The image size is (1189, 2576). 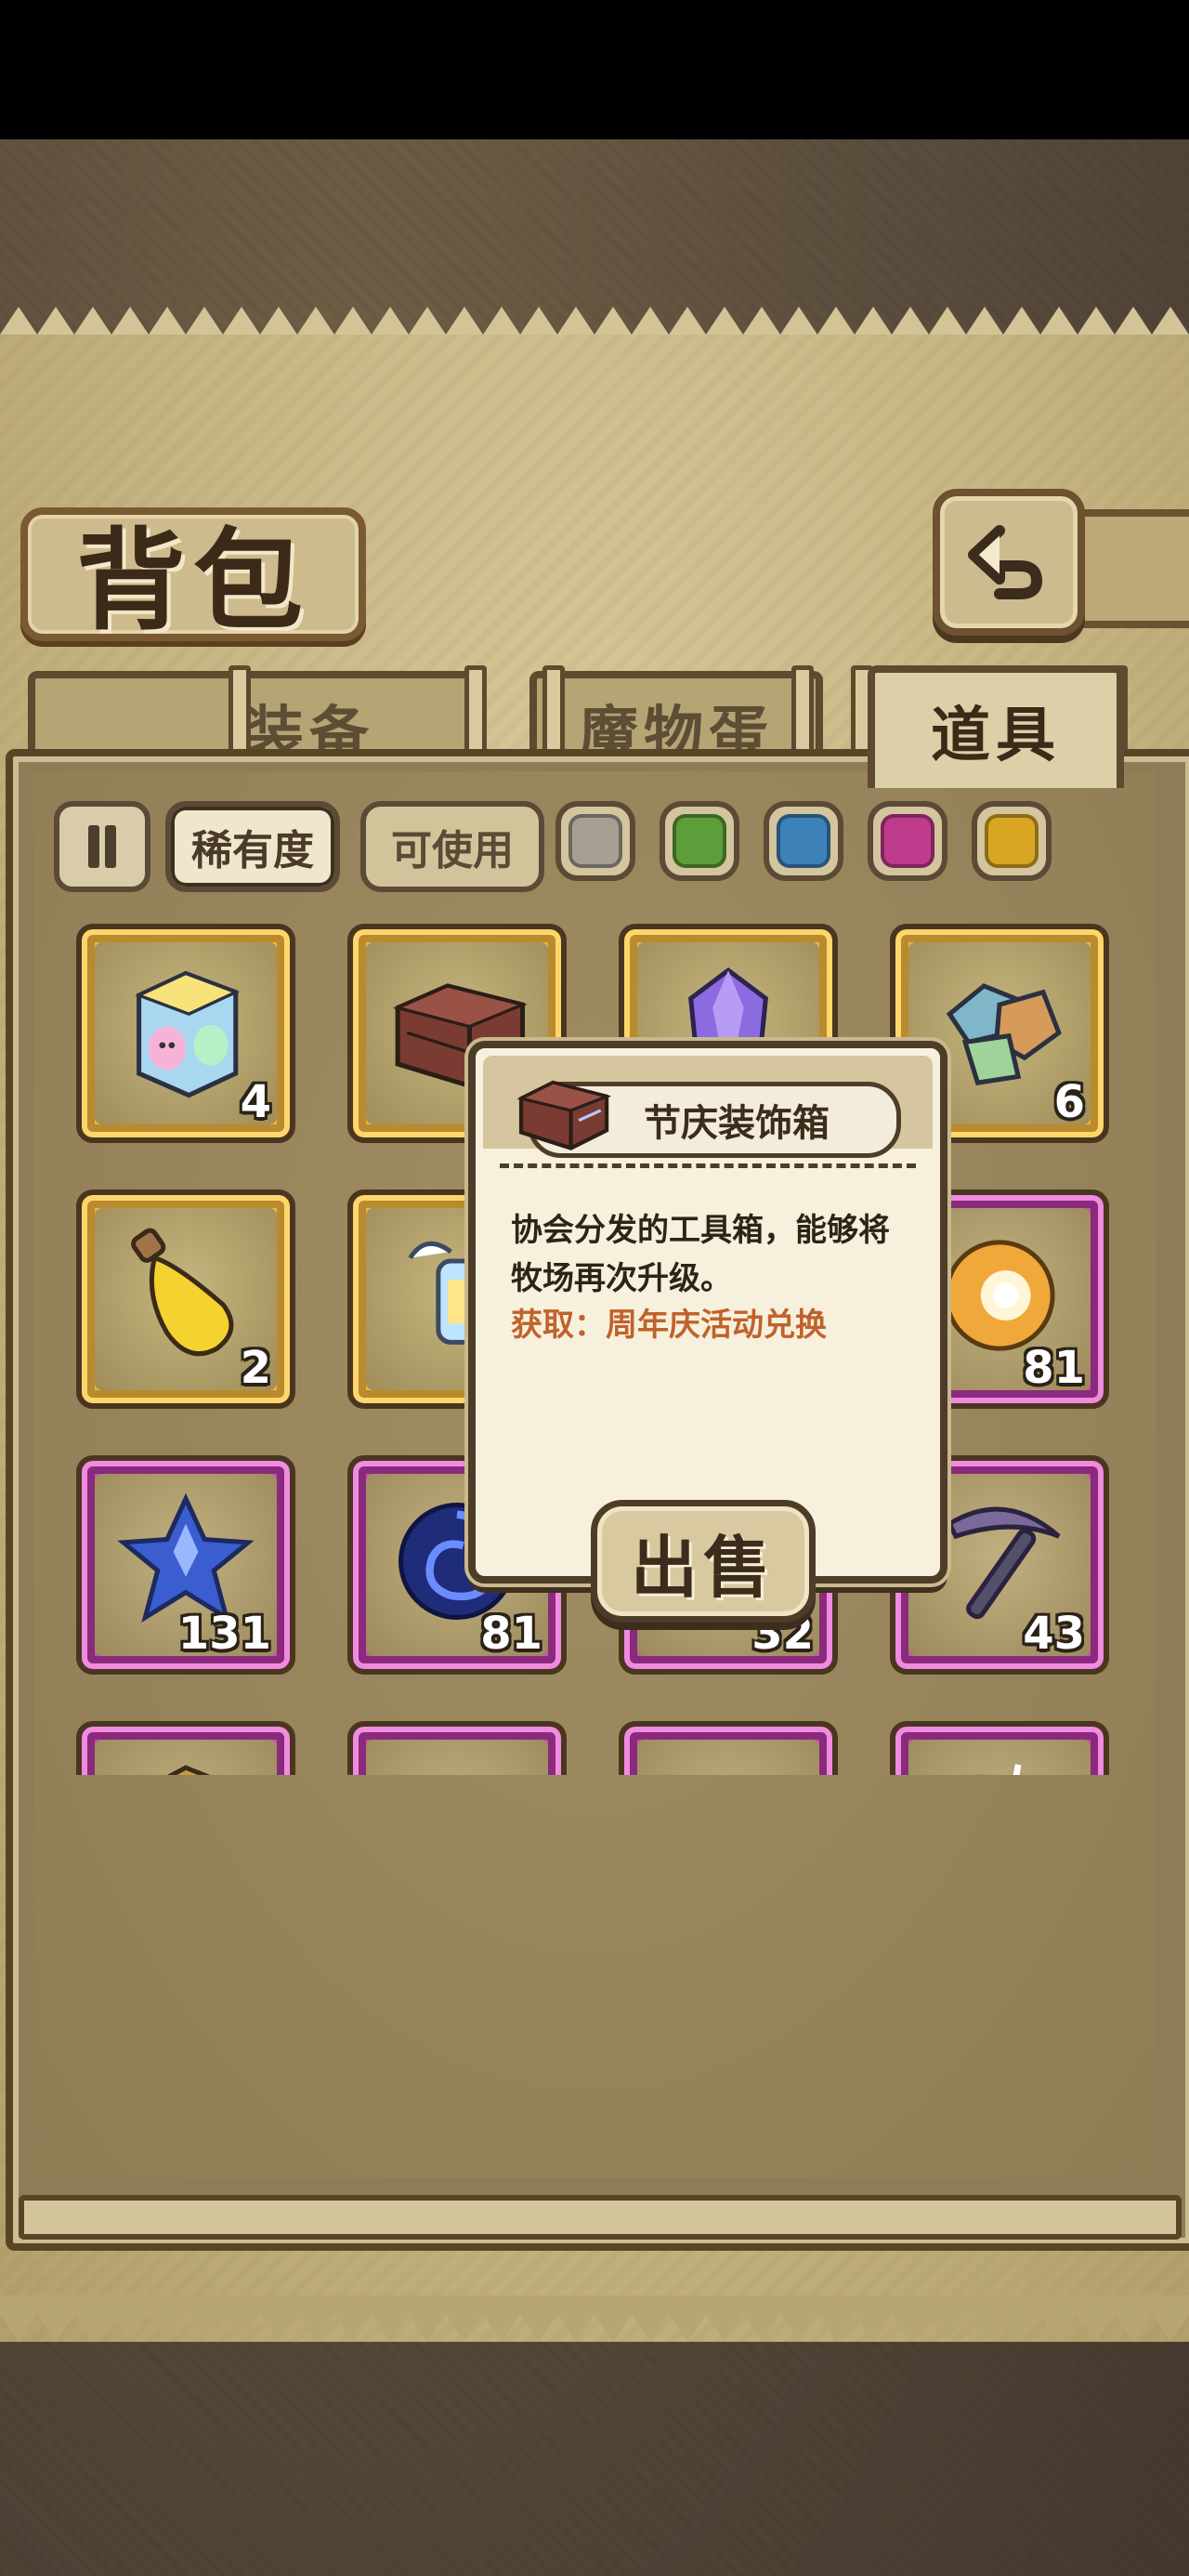 What do you see at coordinates (600, 2217) in the screenshot?
I see `panel-bottom-bar` at bounding box center [600, 2217].